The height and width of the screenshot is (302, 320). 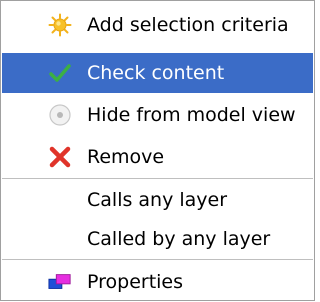 I want to click on menu-item-remove: Remove, so click(x=157, y=157).